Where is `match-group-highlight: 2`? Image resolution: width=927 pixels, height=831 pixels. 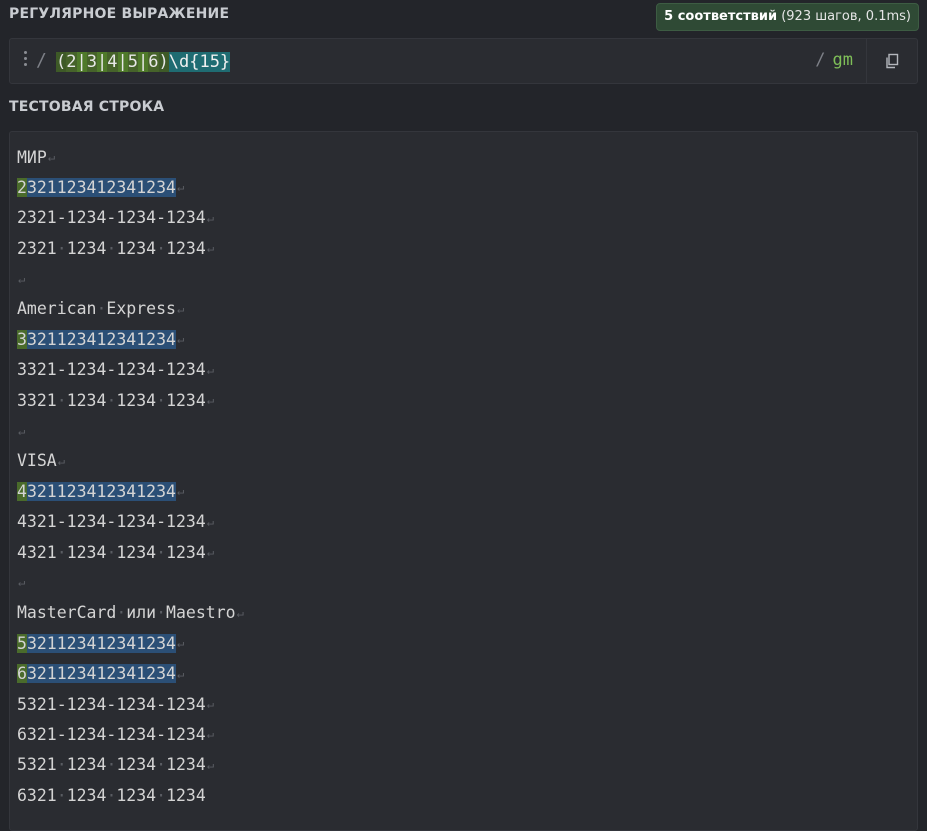 match-group-highlight: 2 is located at coordinates (22, 187).